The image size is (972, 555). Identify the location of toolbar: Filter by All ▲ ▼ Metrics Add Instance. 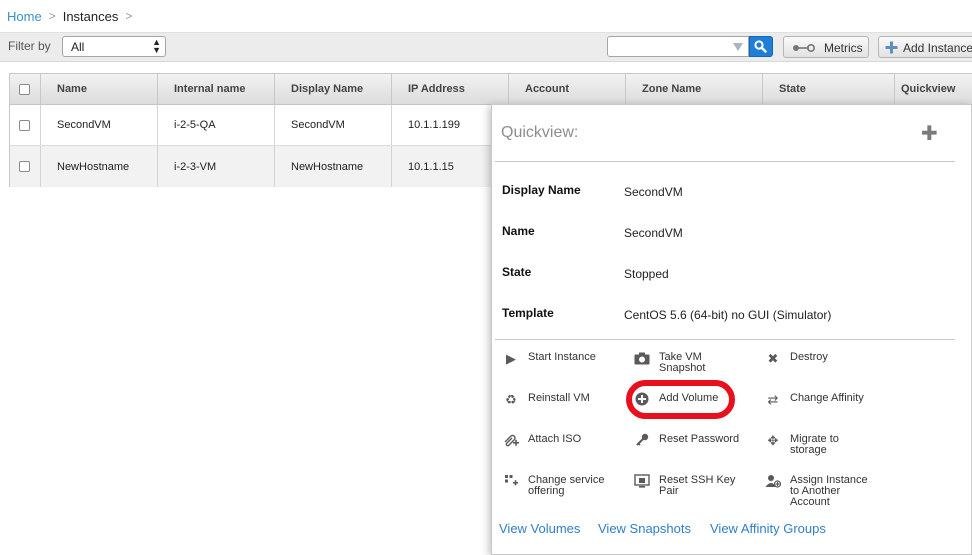
(486, 47).